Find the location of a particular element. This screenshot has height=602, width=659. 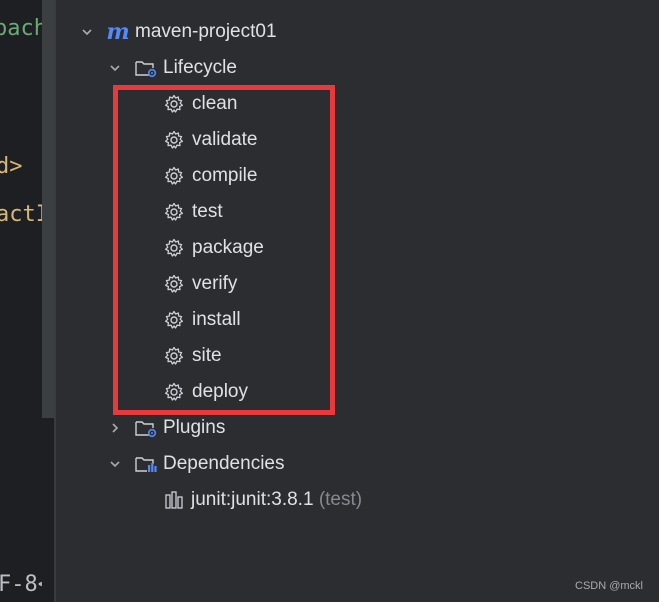

tree-node-project: m maven-project01 is located at coordinates (357, 32).